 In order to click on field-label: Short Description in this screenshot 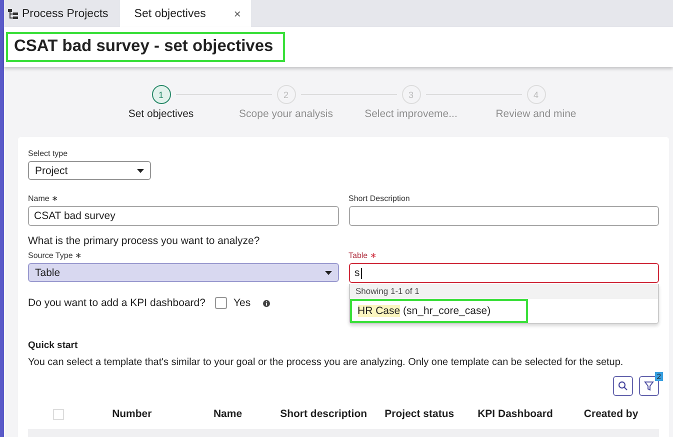, I will do `click(379, 198)`.